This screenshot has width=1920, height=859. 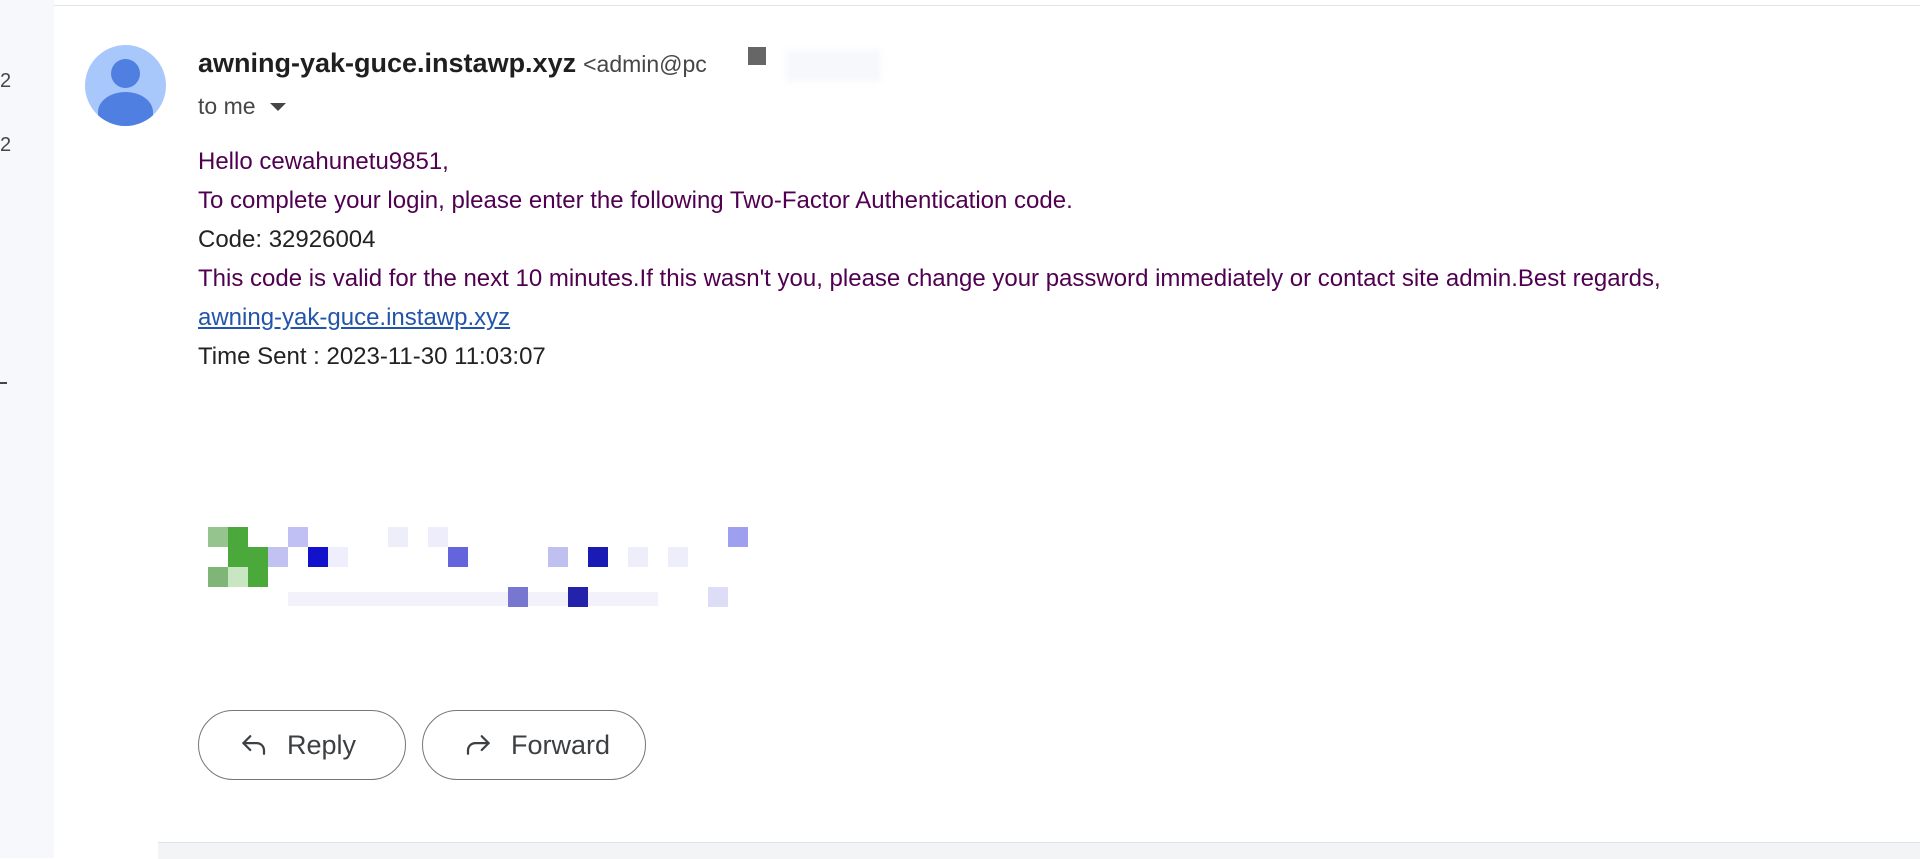 I want to click on reply-label: Reply, so click(x=322, y=744).